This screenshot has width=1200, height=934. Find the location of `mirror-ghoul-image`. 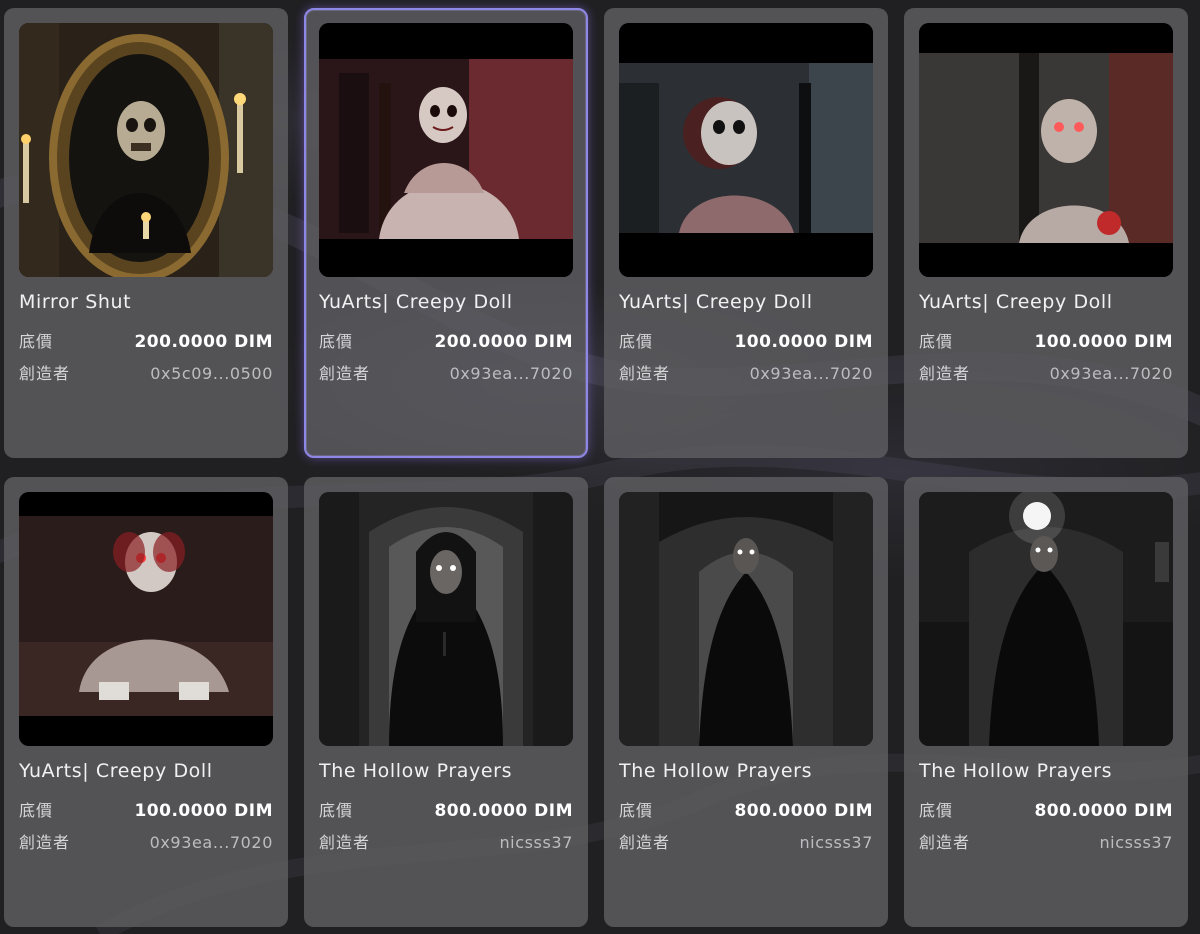

mirror-ghoul-image is located at coordinates (146, 150).